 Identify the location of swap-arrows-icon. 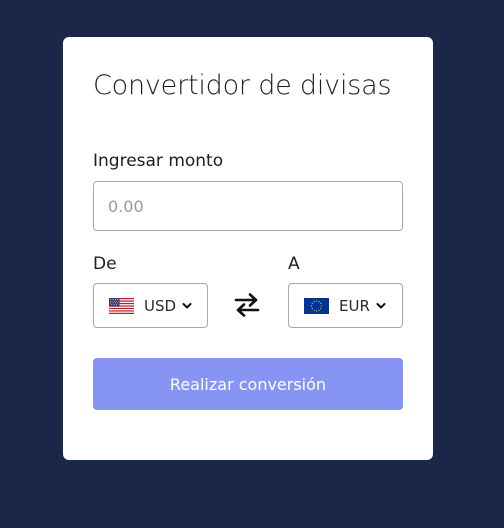
(247, 305).